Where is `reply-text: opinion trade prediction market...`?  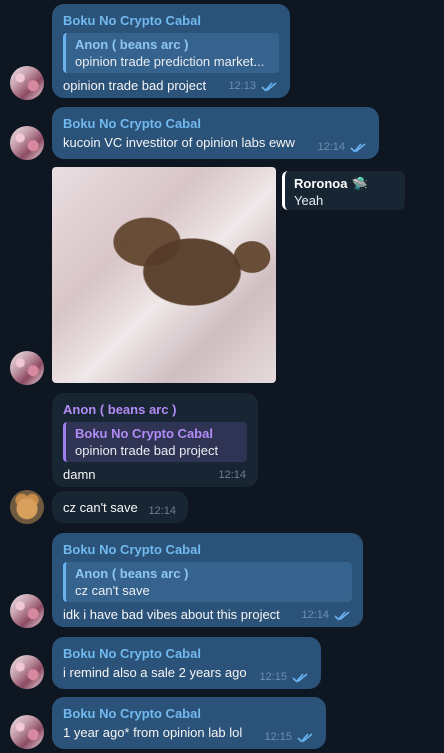 reply-text: opinion trade prediction market... is located at coordinates (170, 61).